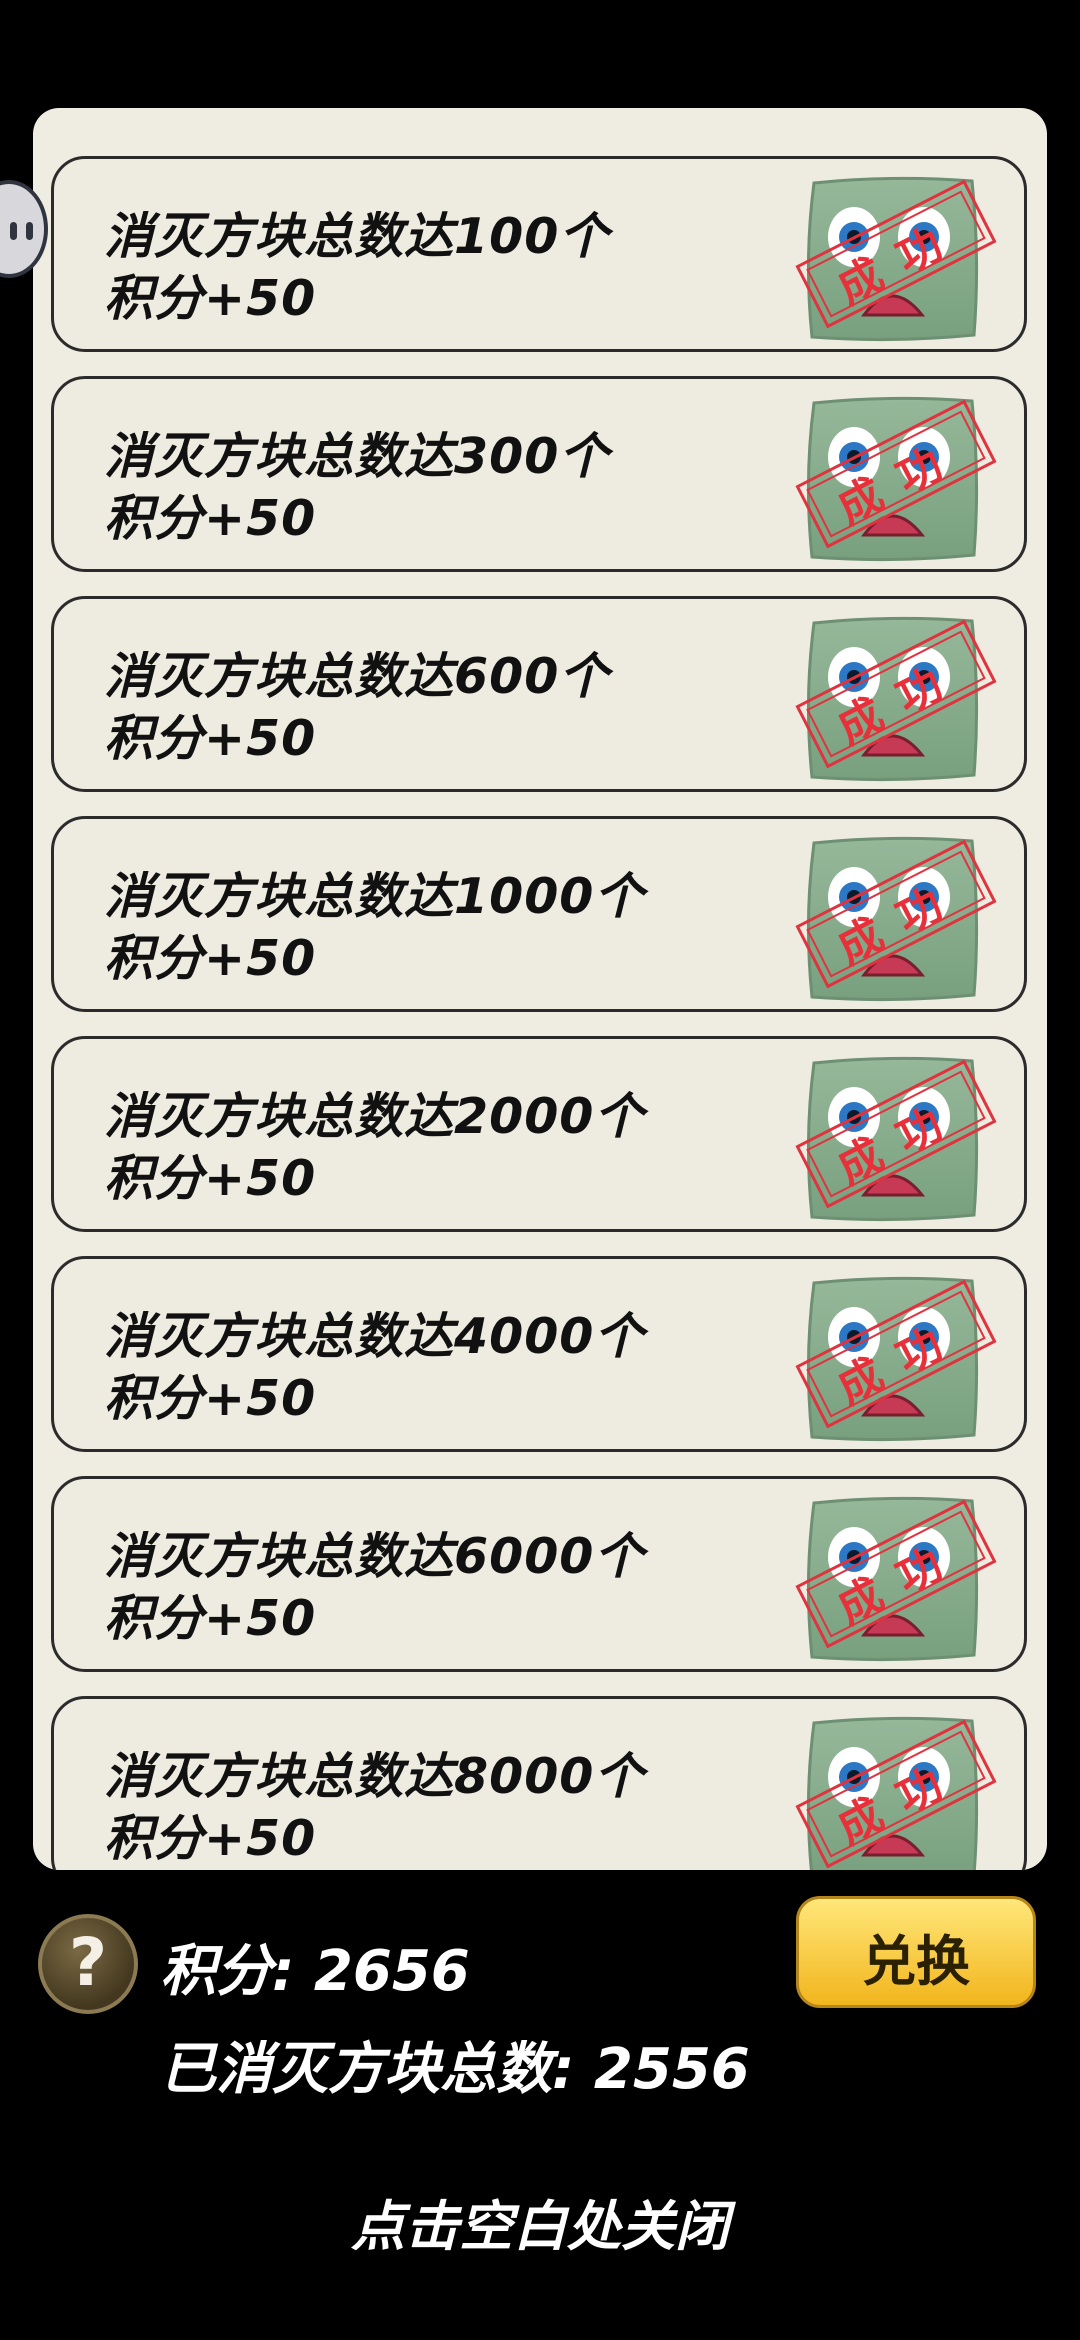 This screenshot has width=1080, height=2340. Describe the element at coordinates (357, 456) in the screenshot. I see `task-title: 消灭方块总数达300个` at that location.